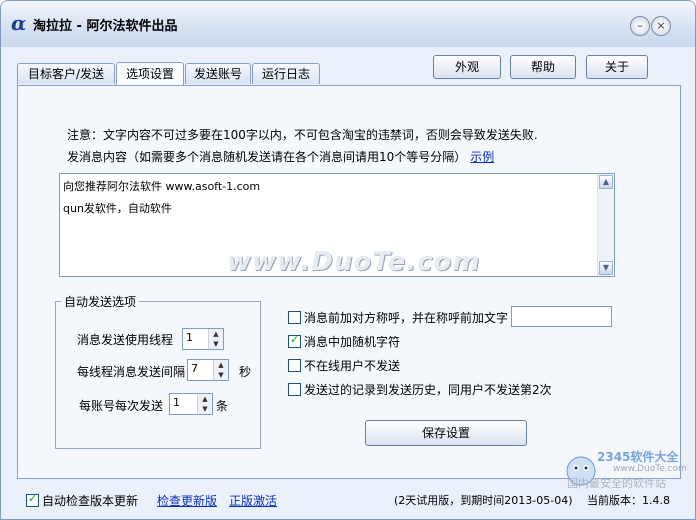  What do you see at coordinates (352, 366) in the screenshot?
I see `option-label: 不在线用户不发送` at bounding box center [352, 366].